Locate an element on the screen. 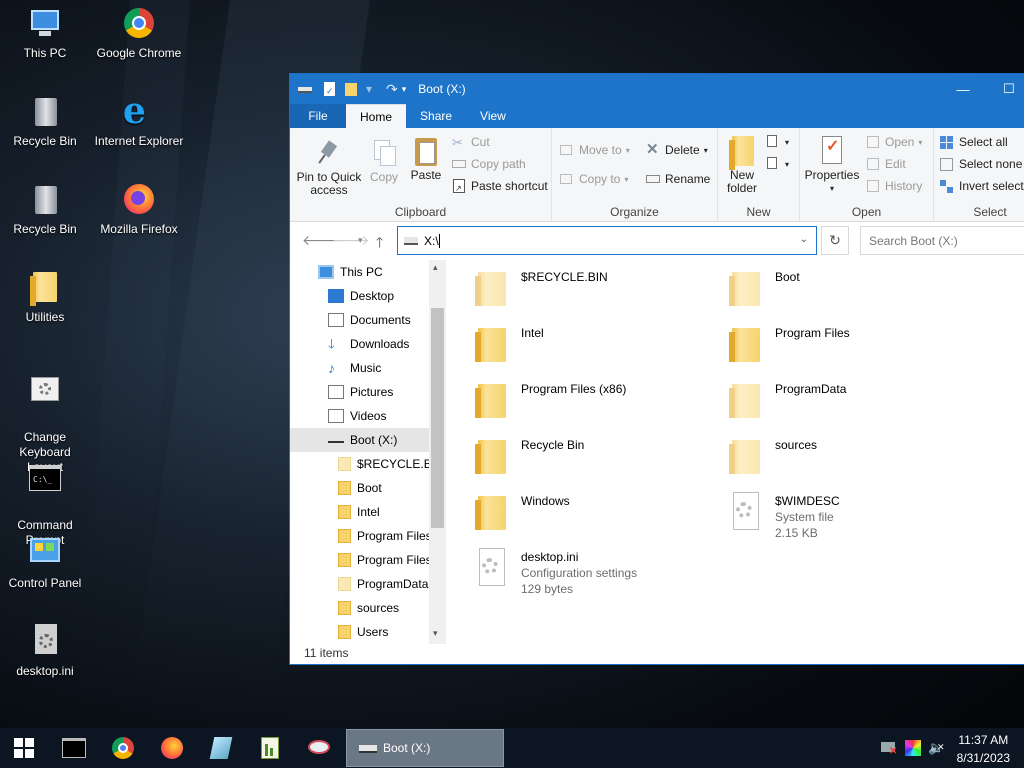  taskbar-firefox is located at coordinates (173, 748).